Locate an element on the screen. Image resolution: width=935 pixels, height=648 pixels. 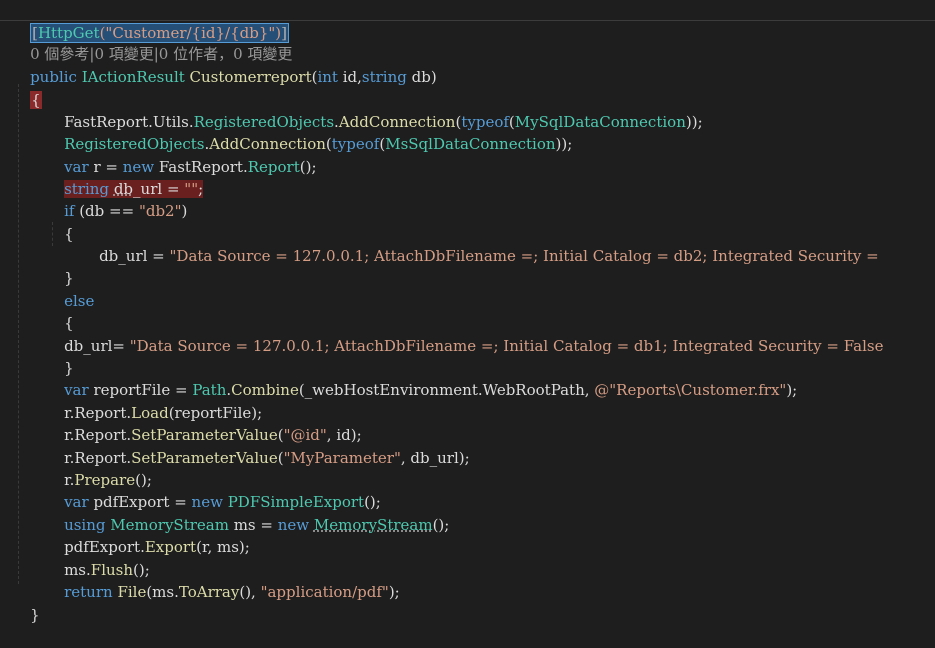
indent-guide is located at coordinates (18, 334).